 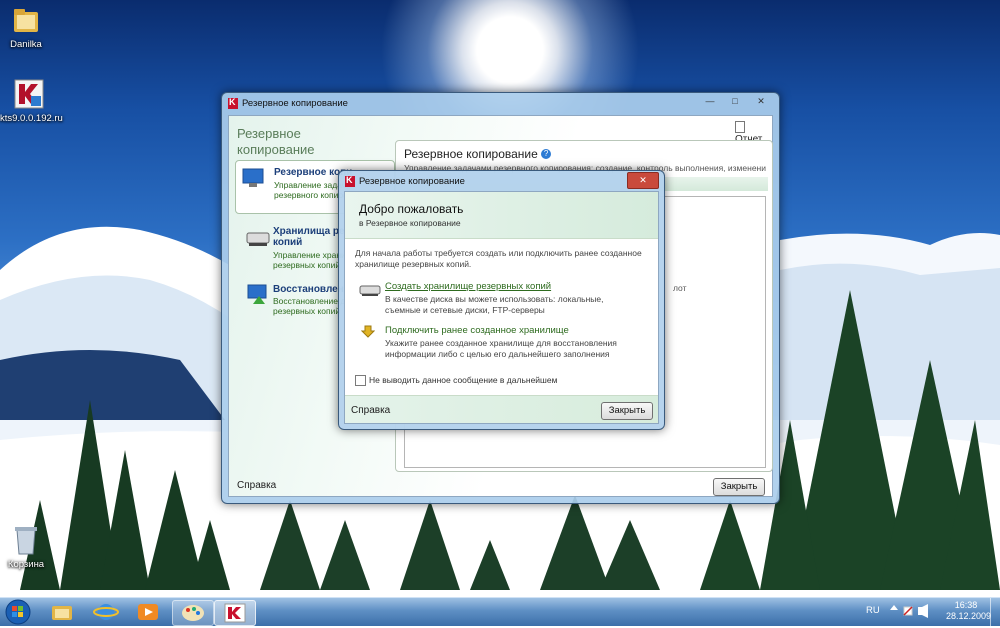 I want to click on taskbar-media-player, so click(x=148, y=612).